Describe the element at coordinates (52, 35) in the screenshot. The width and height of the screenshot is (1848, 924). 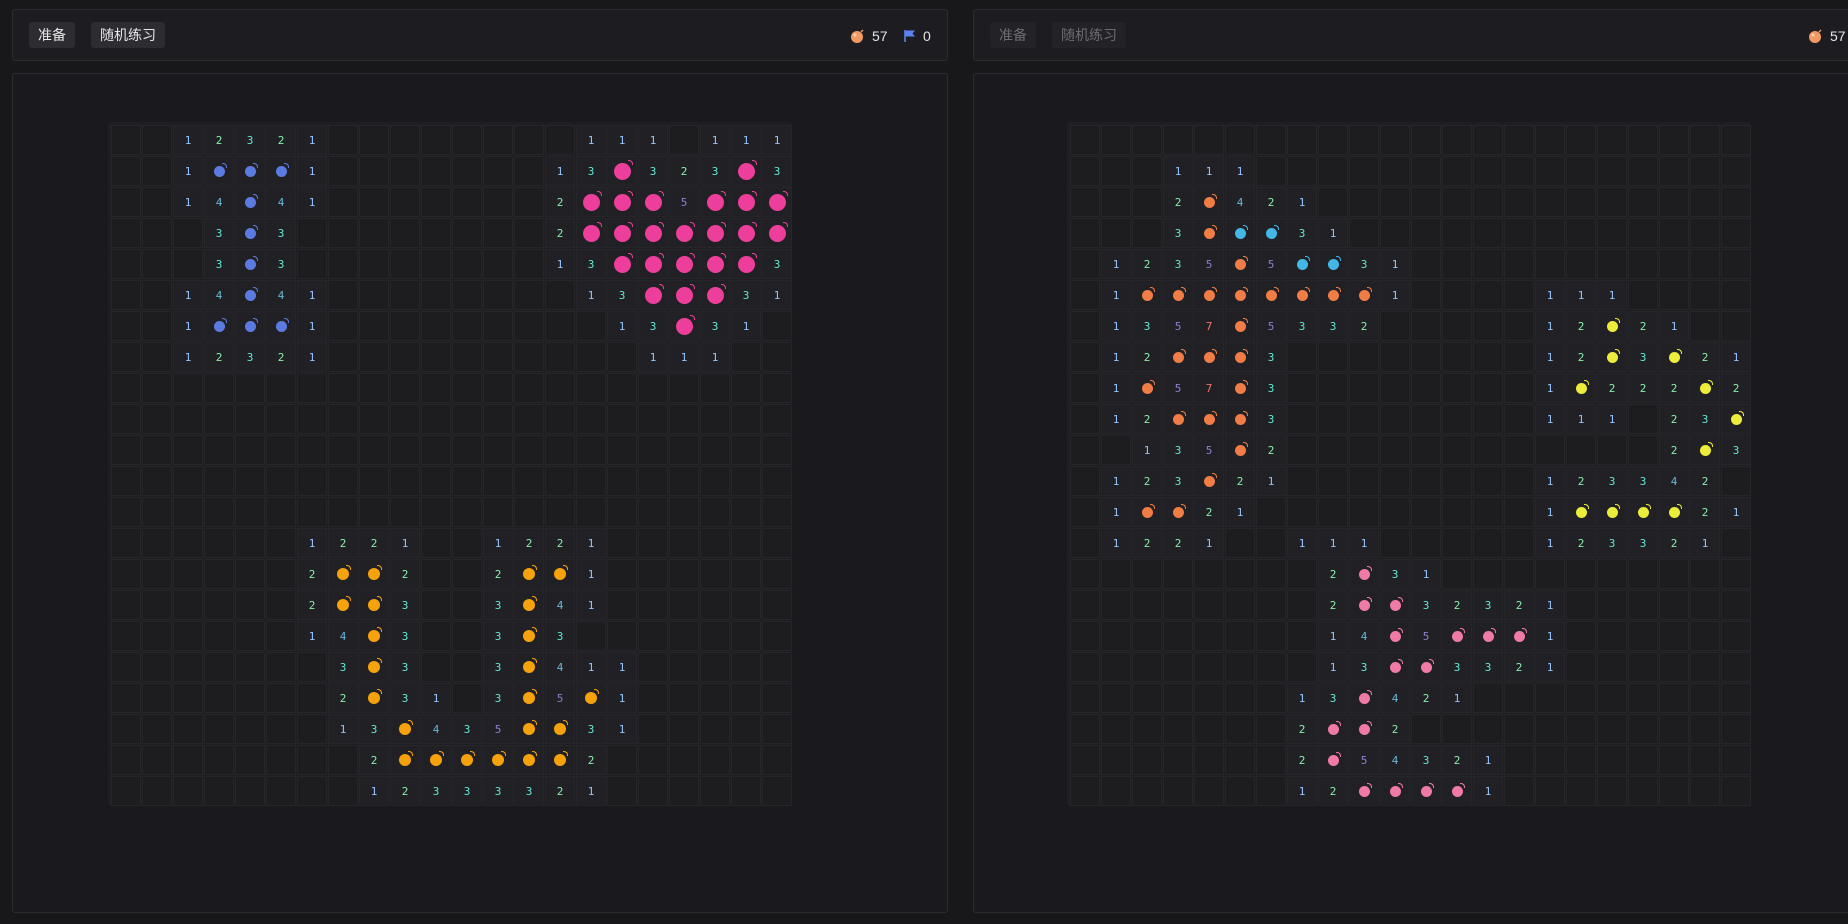
I see `ready-button: 准备` at that location.